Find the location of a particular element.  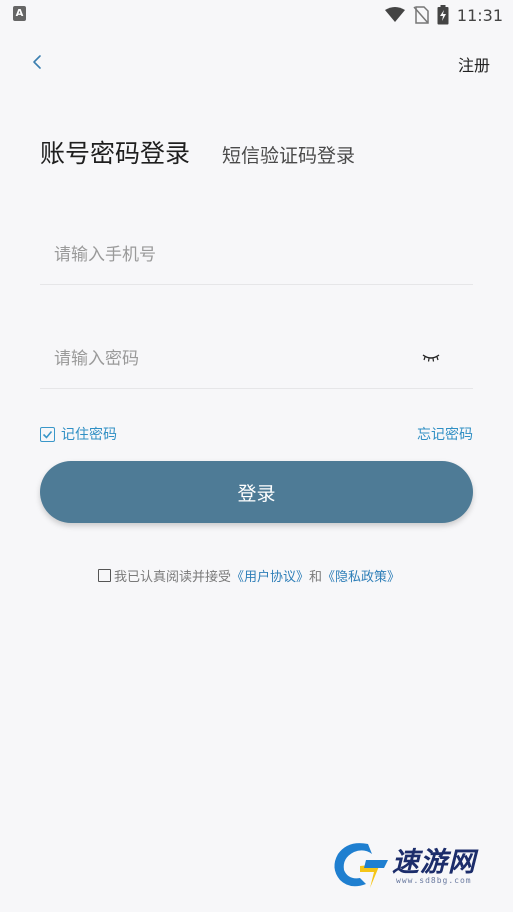

eye-closed-icon is located at coordinates (431, 357).